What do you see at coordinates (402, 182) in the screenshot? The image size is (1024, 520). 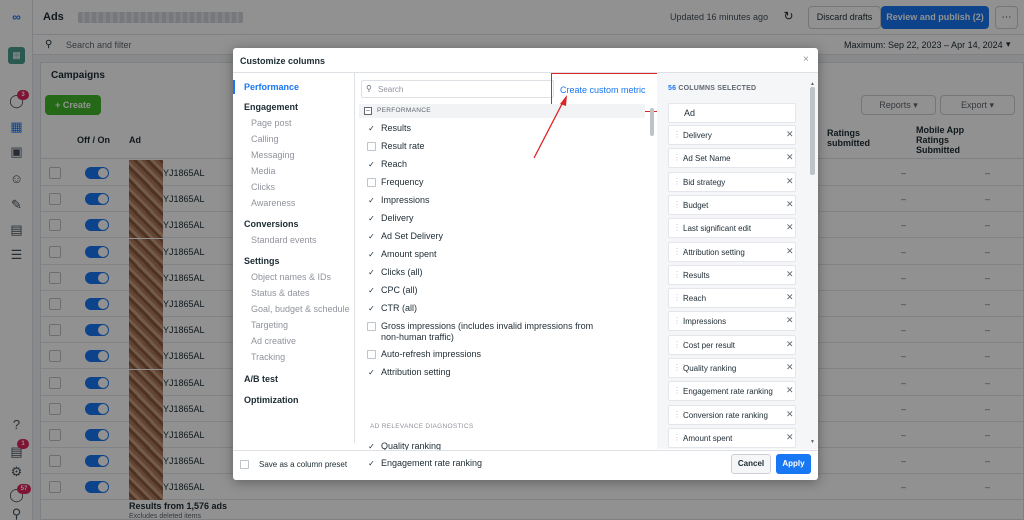 I see `metric-label: Frequency` at bounding box center [402, 182].